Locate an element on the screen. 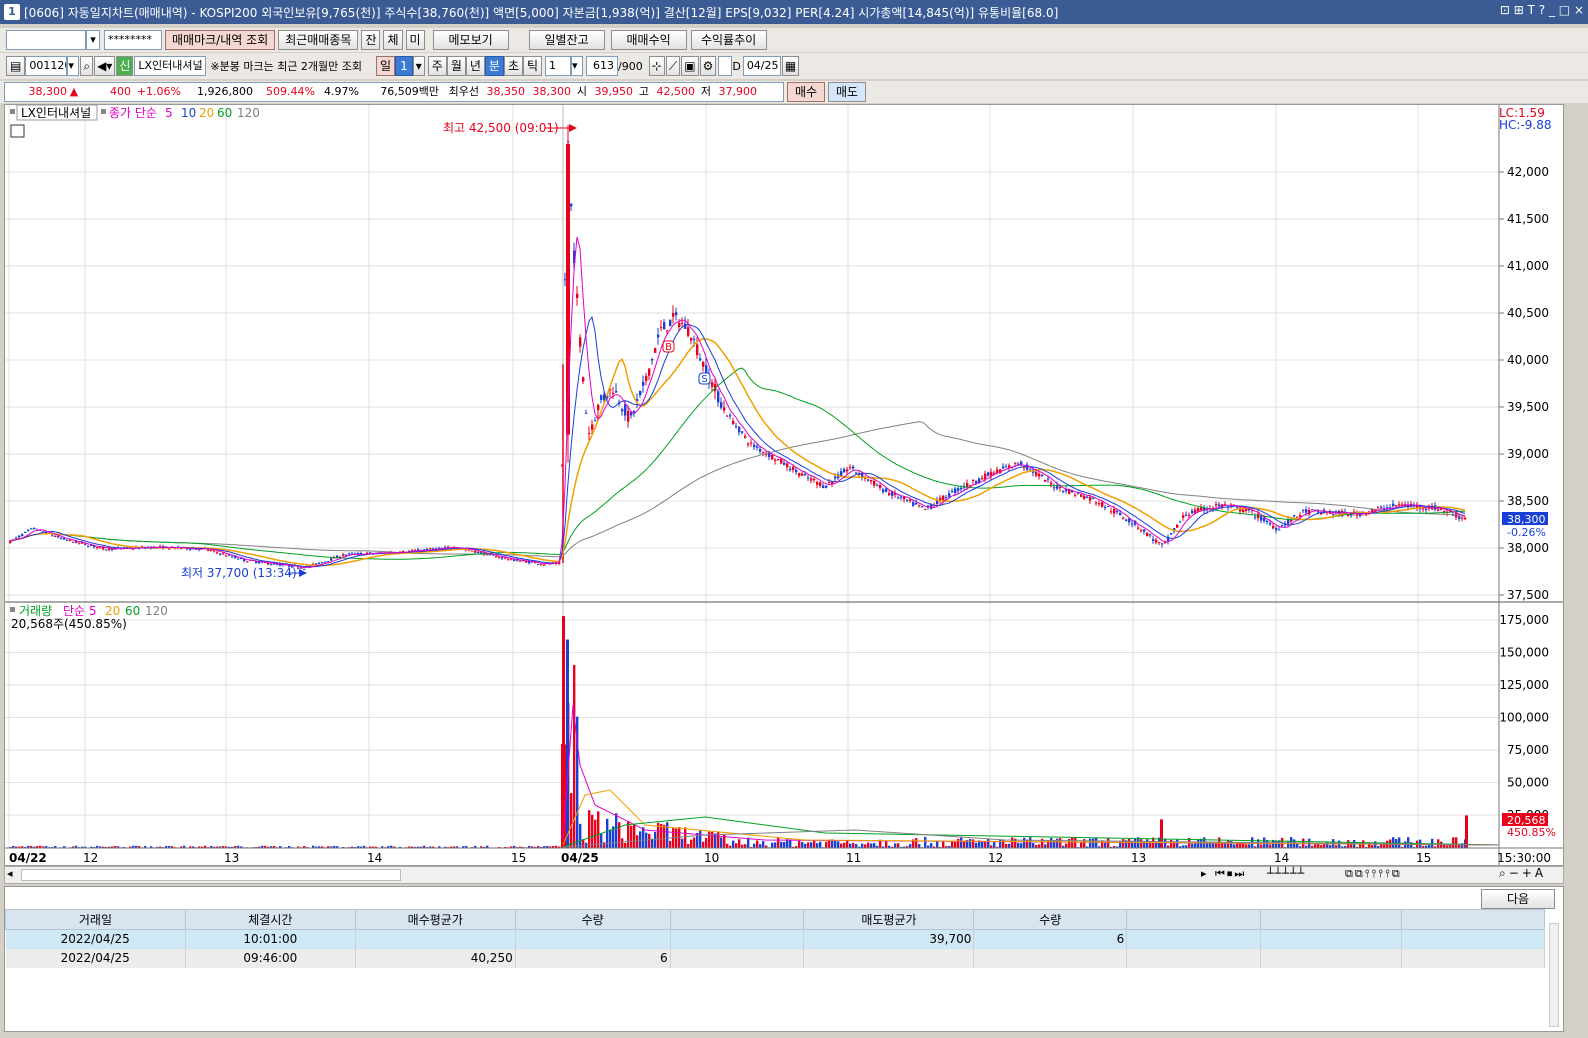 The width and height of the screenshot is (1588, 1038). date-checkbox is located at coordinates (725, 66).